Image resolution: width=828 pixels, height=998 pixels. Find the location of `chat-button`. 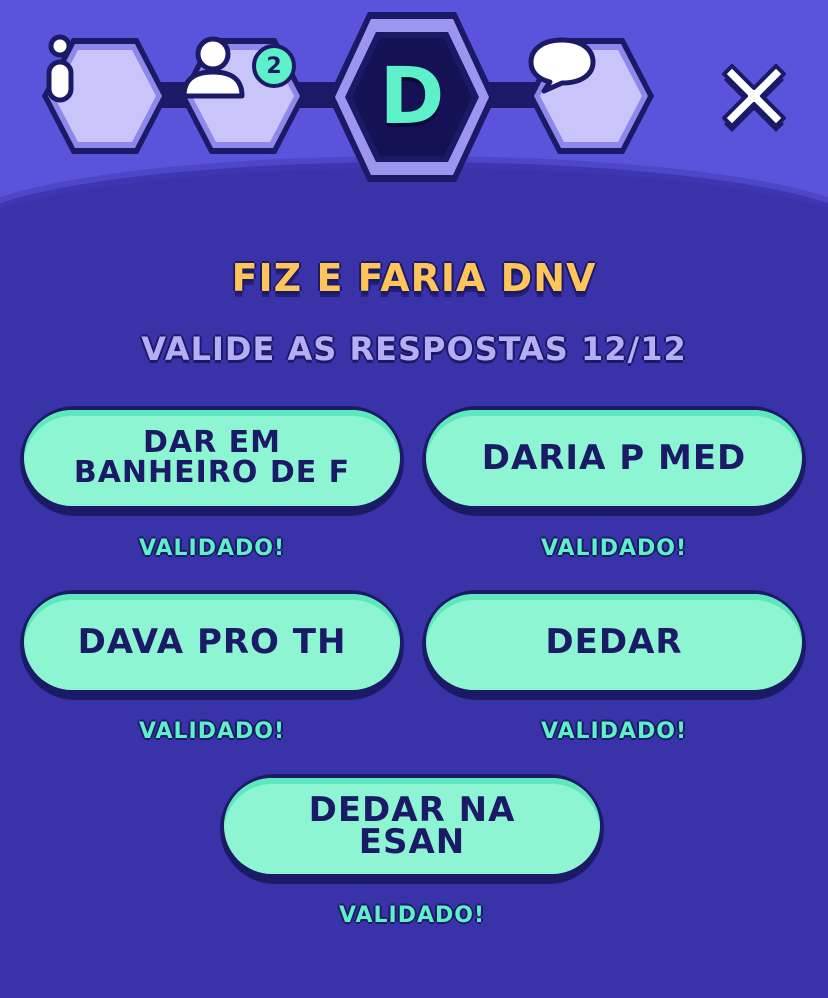

chat-button is located at coordinates (591, 96).